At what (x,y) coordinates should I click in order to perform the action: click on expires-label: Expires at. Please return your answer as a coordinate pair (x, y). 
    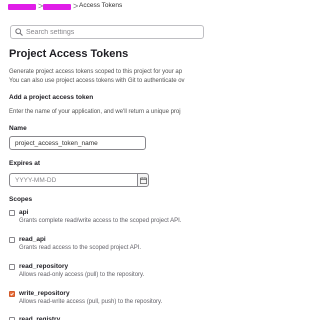
    Looking at the image, I should click on (25, 163).